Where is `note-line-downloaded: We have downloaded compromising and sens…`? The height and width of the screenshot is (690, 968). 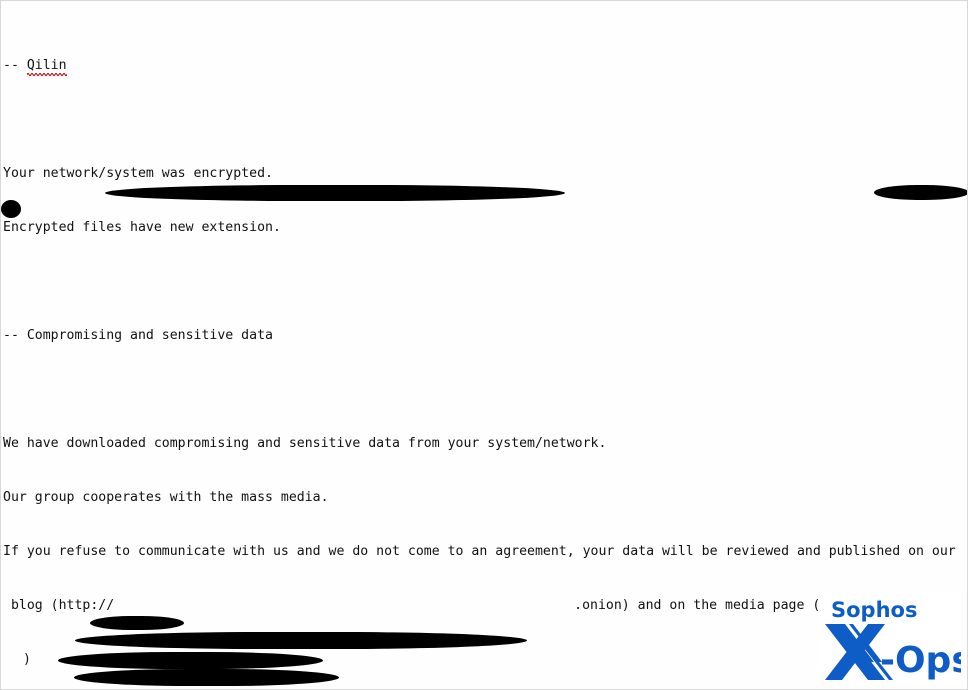
note-line-downloaded: We have downloaded compromising and sens… is located at coordinates (305, 443).